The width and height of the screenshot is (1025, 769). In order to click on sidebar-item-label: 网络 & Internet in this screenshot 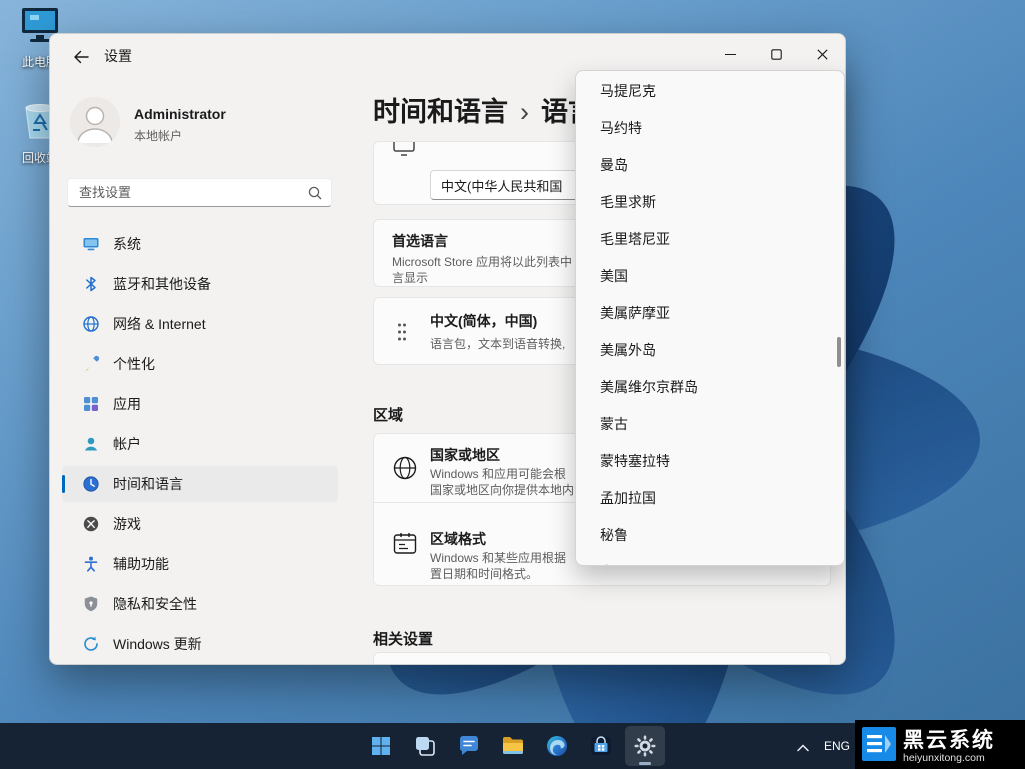, I will do `click(159, 324)`.